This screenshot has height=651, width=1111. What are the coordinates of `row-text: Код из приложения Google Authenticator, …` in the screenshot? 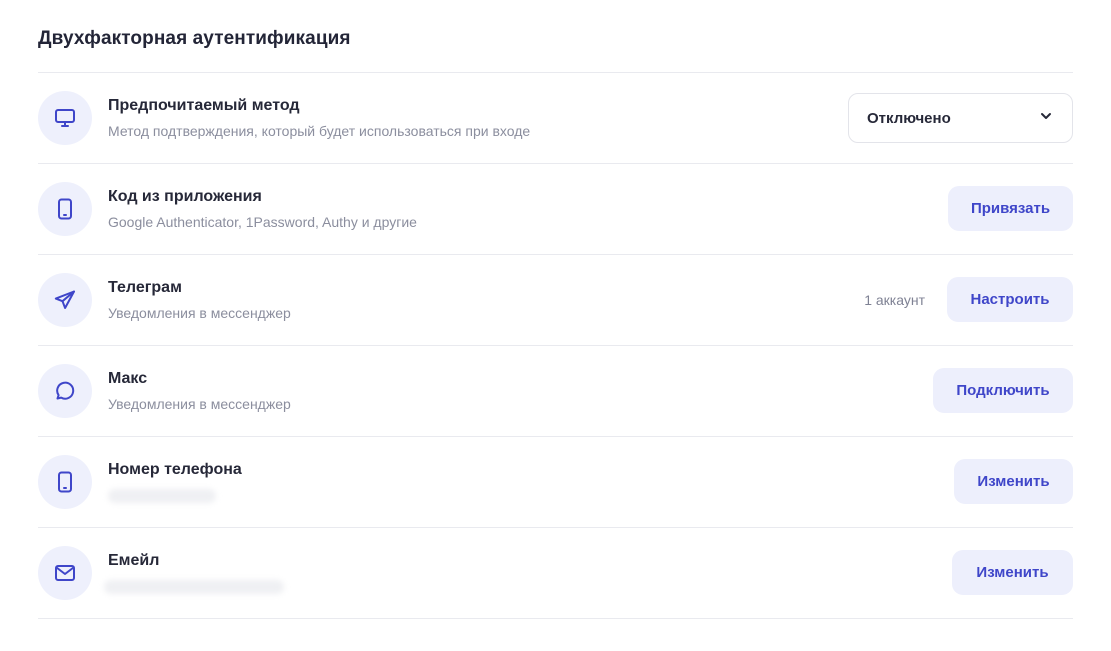 It's located at (262, 209).